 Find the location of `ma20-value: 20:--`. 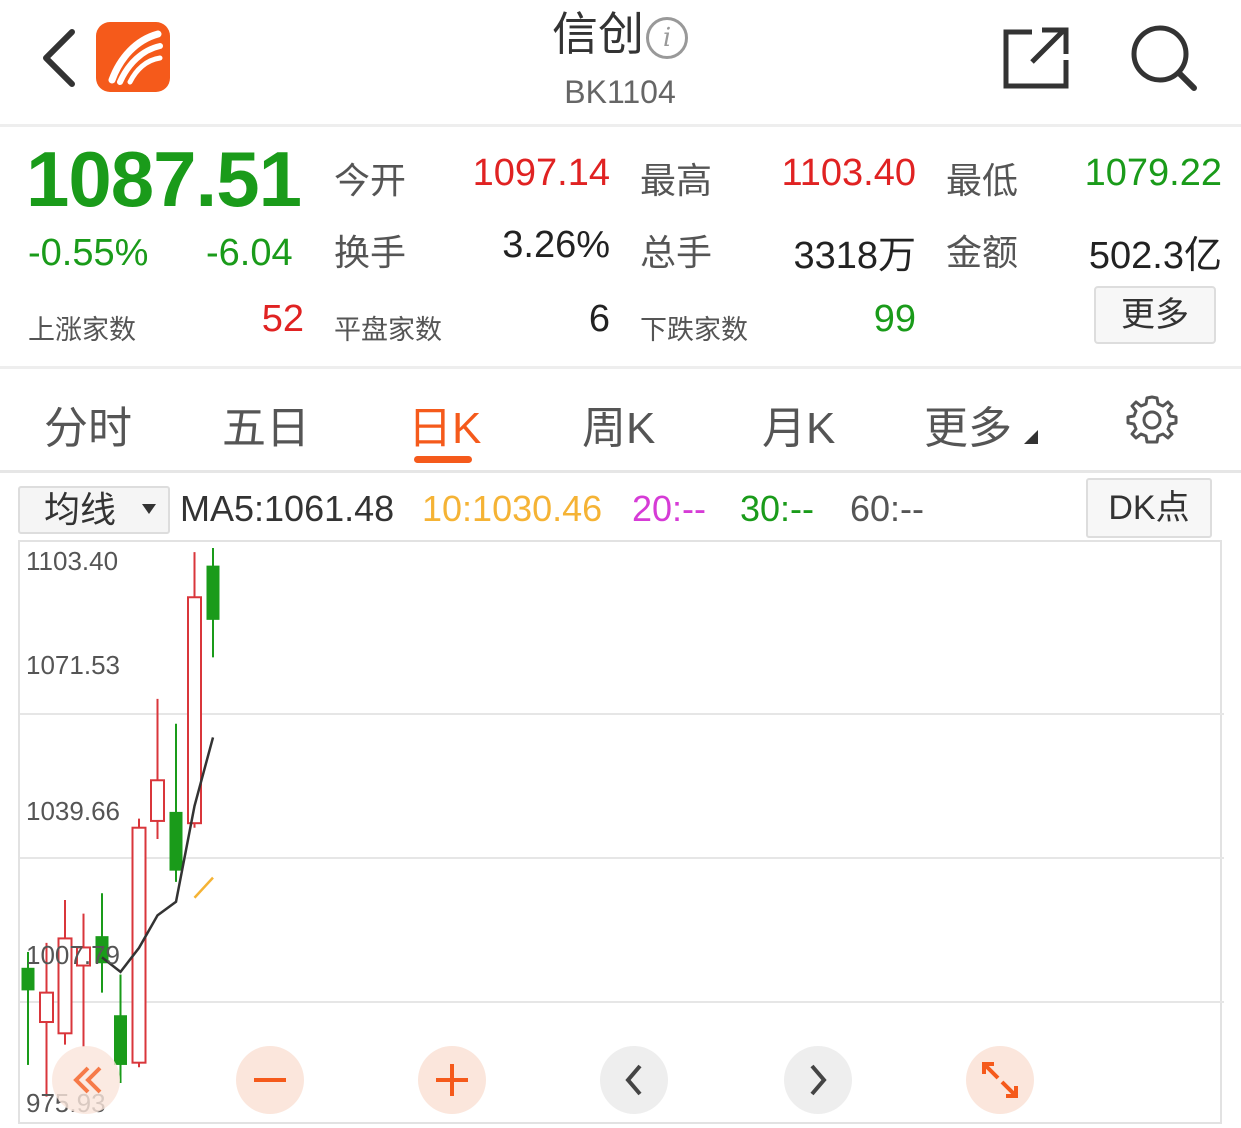

ma20-value: 20:-- is located at coordinates (669, 508).